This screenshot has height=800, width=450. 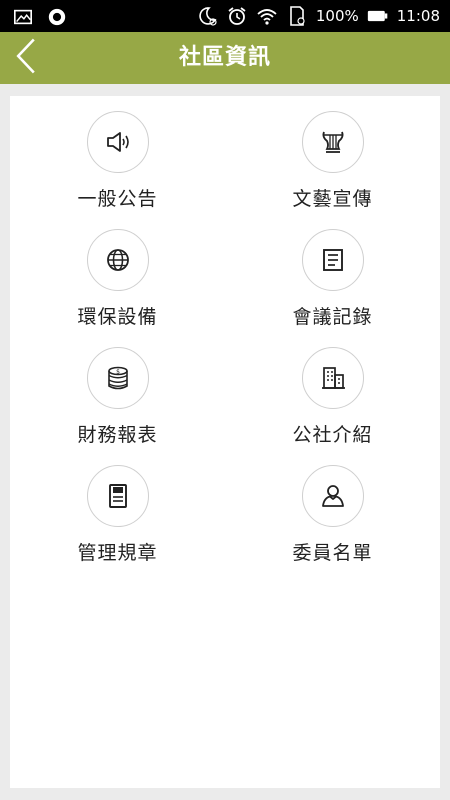 I want to click on page-title: 社區資訊, so click(x=224, y=57).